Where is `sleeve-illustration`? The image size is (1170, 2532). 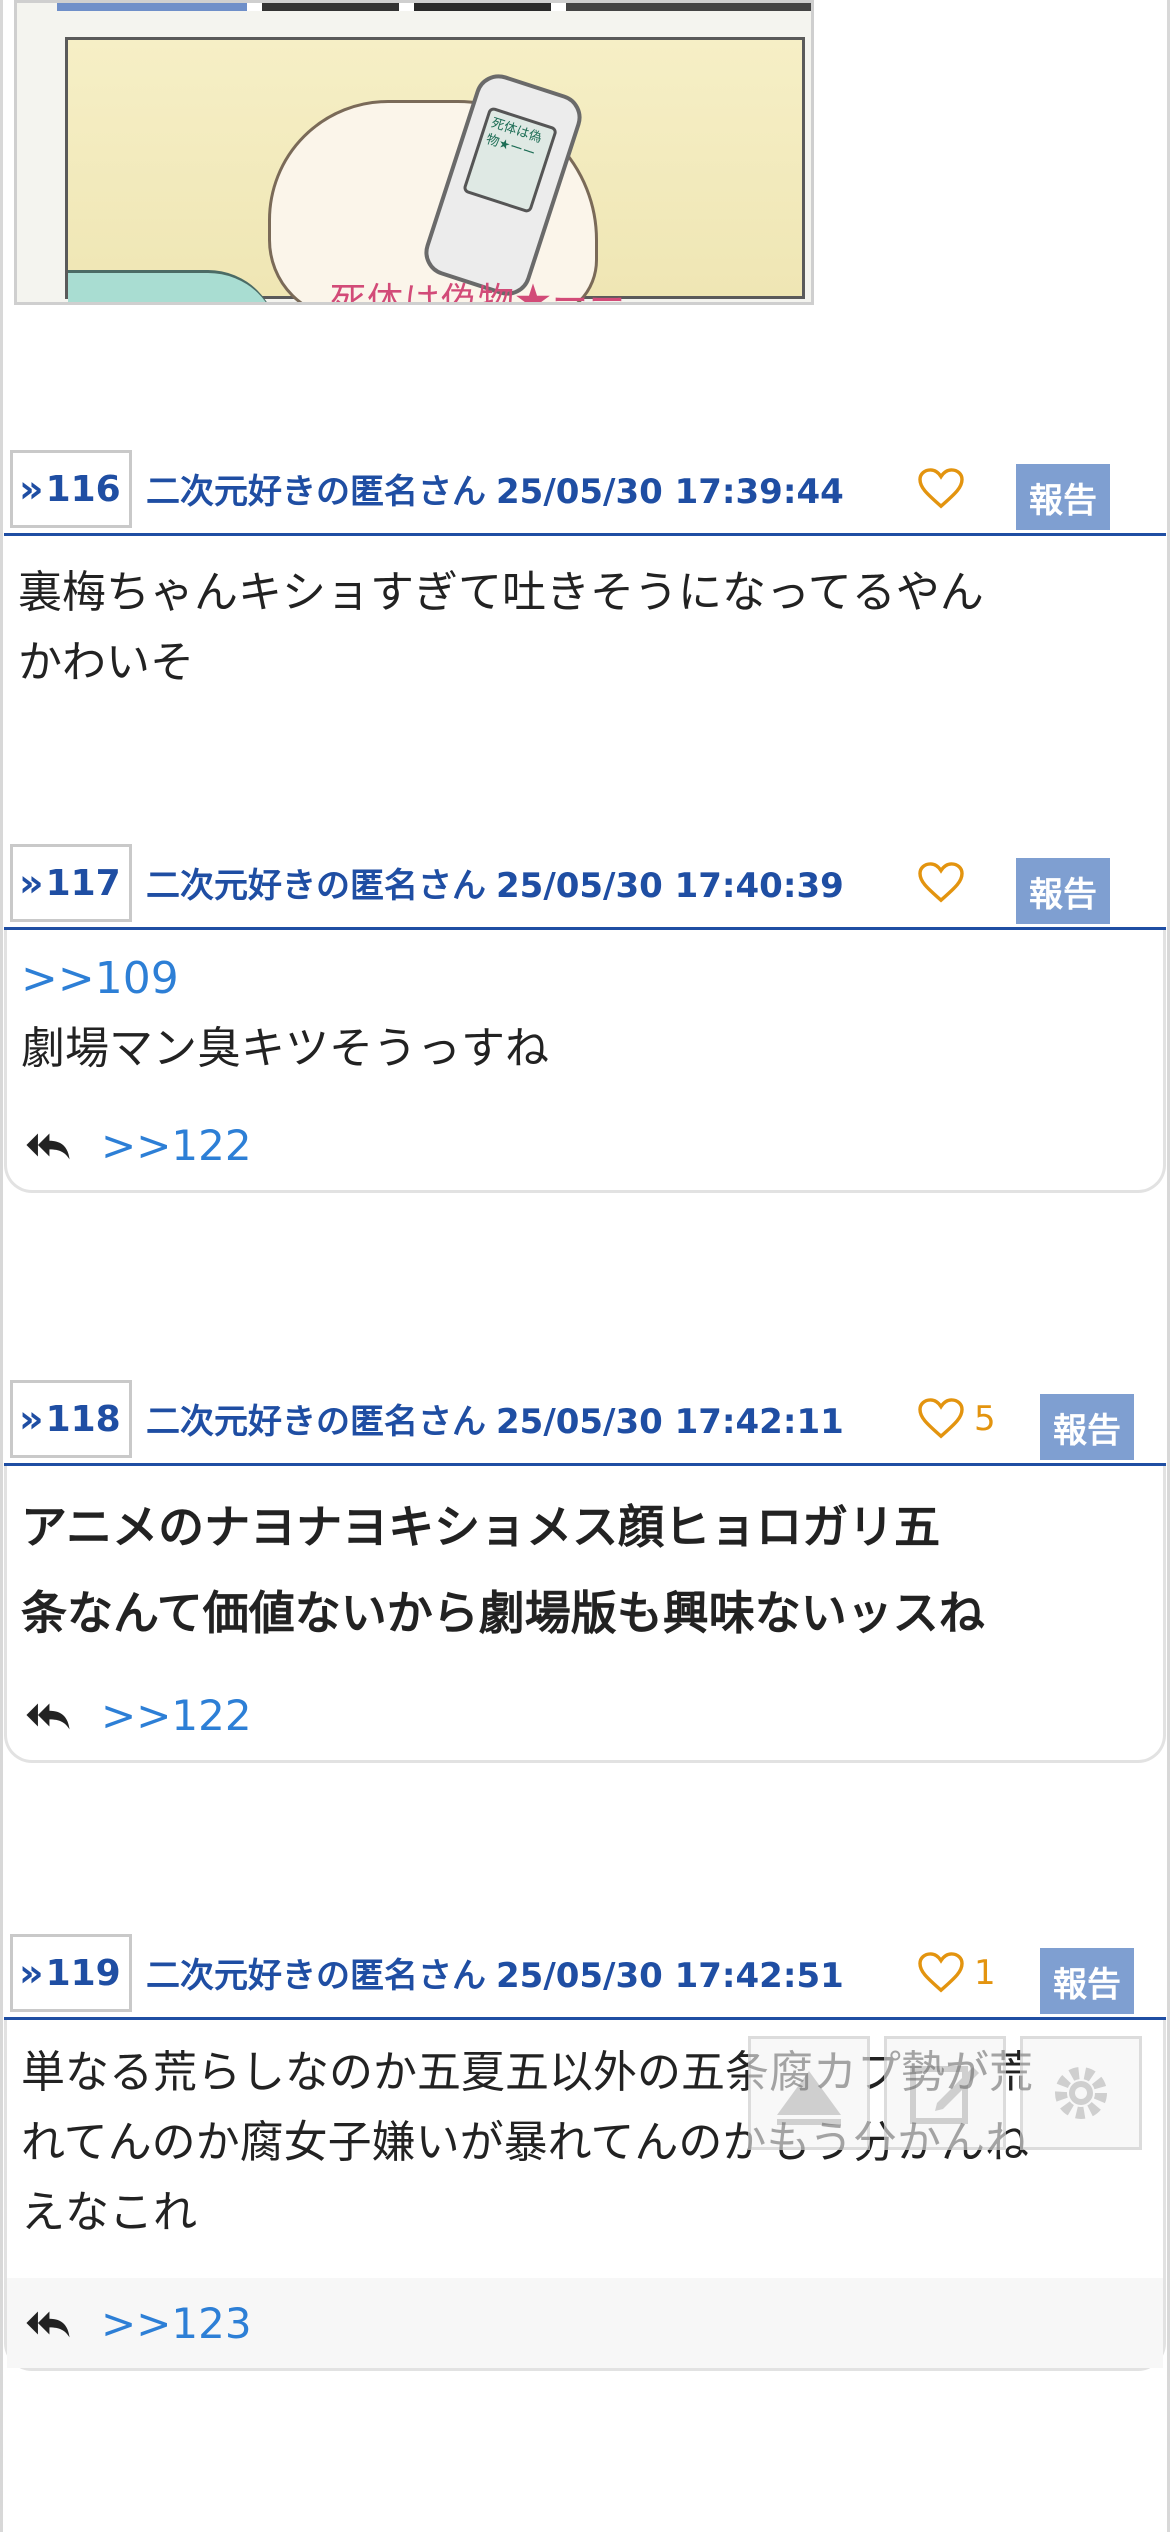 sleeve-illustration is located at coordinates (173, 286).